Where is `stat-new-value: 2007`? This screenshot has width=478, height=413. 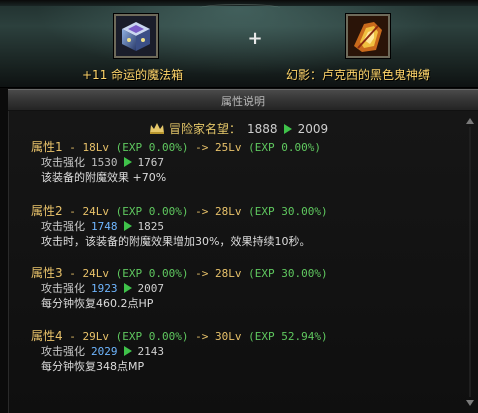 stat-new-value: 2007 is located at coordinates (151, 288).